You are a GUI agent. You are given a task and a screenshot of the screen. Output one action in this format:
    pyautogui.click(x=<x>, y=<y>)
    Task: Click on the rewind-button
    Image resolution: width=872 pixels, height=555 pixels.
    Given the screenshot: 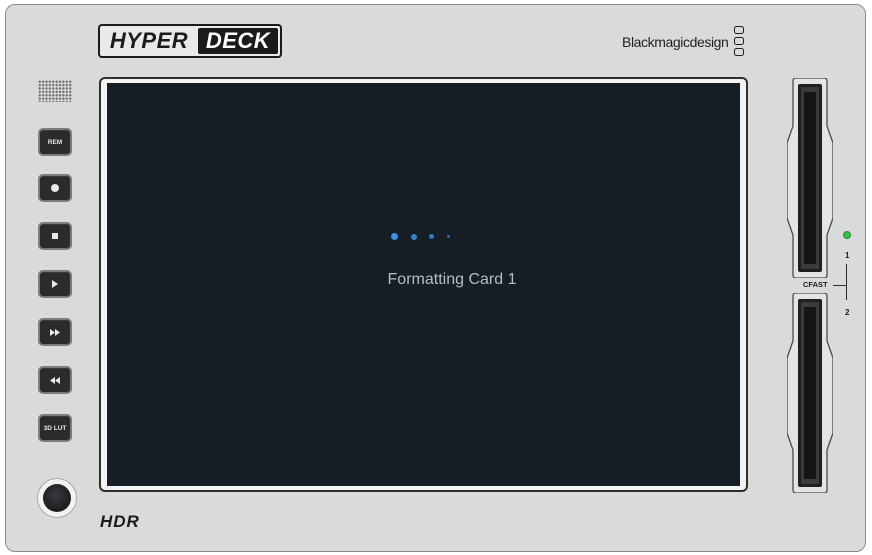 What is the action you would take?
    pyautogui.click(x=55, y=380)
    